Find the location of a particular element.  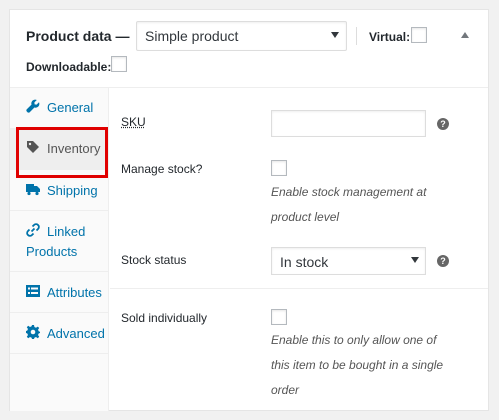

inventory-highlight-box is located at coordinates (62, 152).